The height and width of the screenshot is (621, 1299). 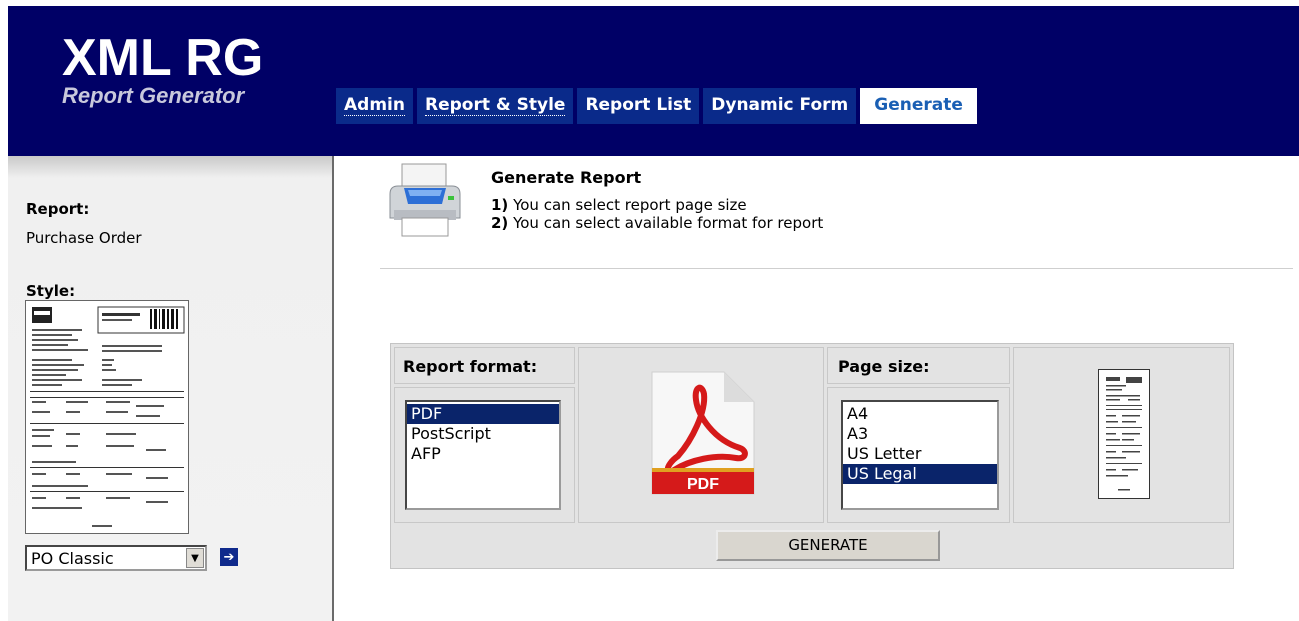 I want to click on tab-report-list-label: Report List, so click(x=638, y=105).